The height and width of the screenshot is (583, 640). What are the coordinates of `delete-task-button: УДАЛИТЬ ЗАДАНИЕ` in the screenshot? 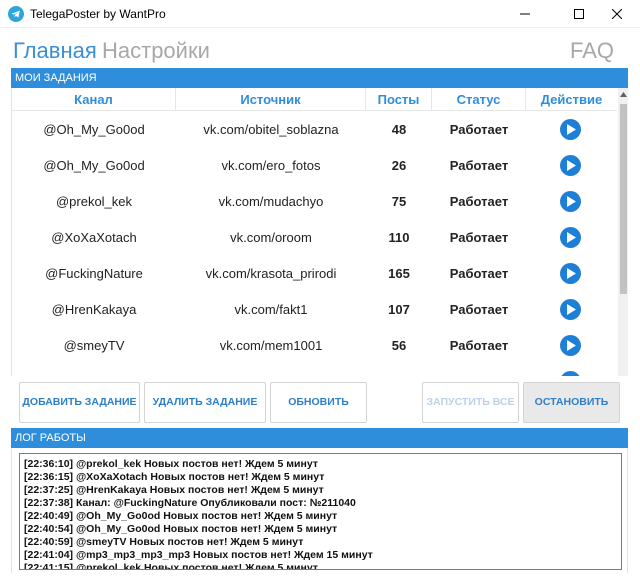 It's located at (205, 402).